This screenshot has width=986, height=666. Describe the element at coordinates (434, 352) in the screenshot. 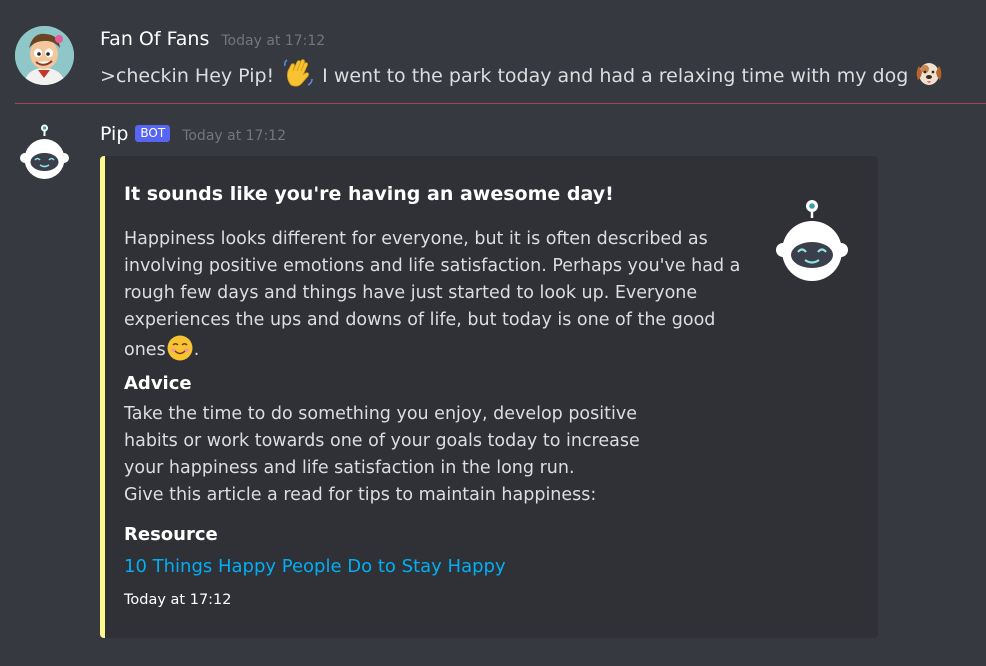

I see `description-line-last: ones .` at that location.